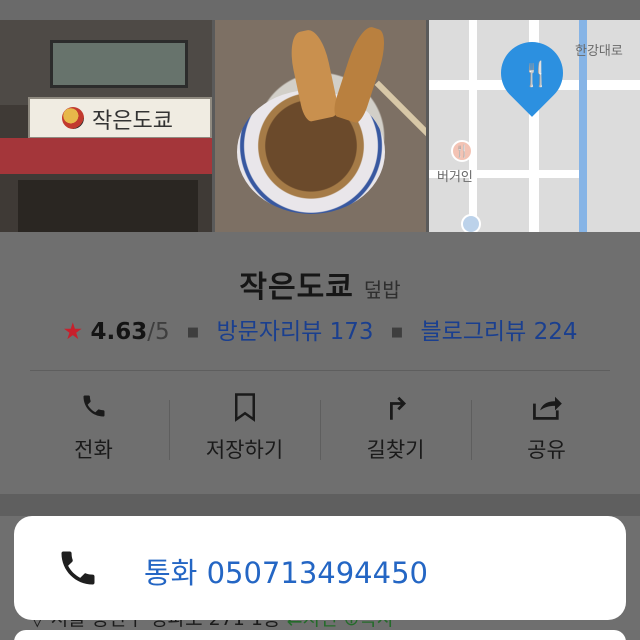 The image size is (640, 640). Describe the element at coordinates (244, 411) in the screenshot. I see `bookmark-icon` at that location.